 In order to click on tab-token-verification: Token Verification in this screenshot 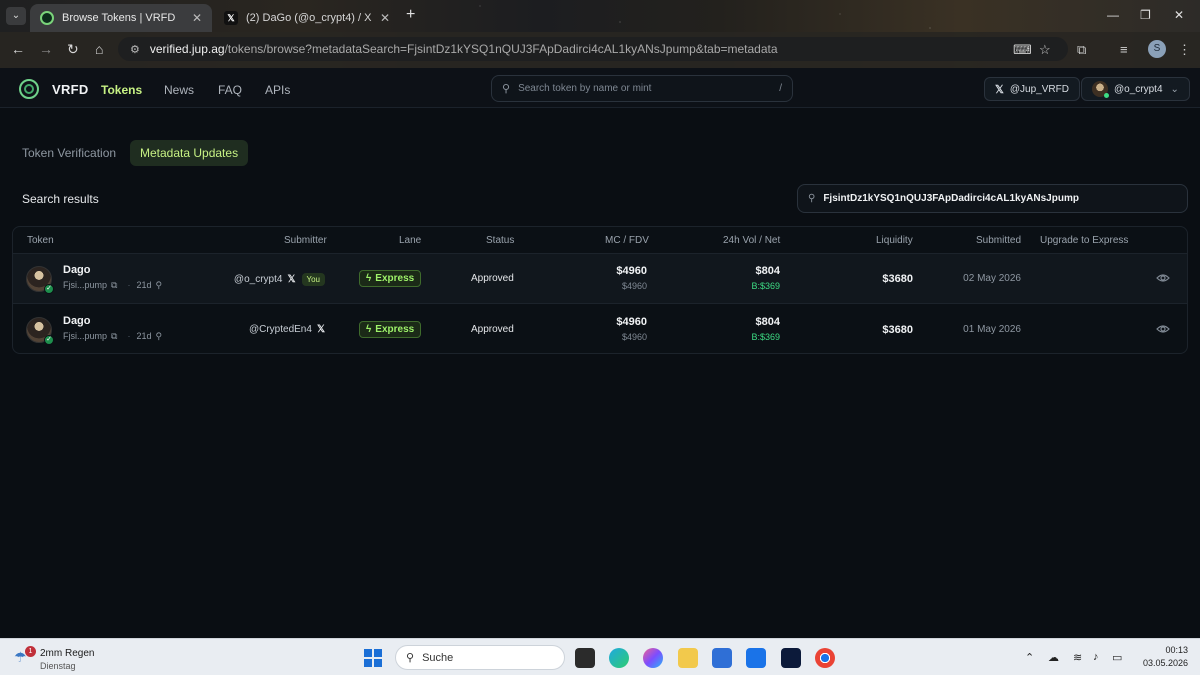, I will do `click(69, 153)`.